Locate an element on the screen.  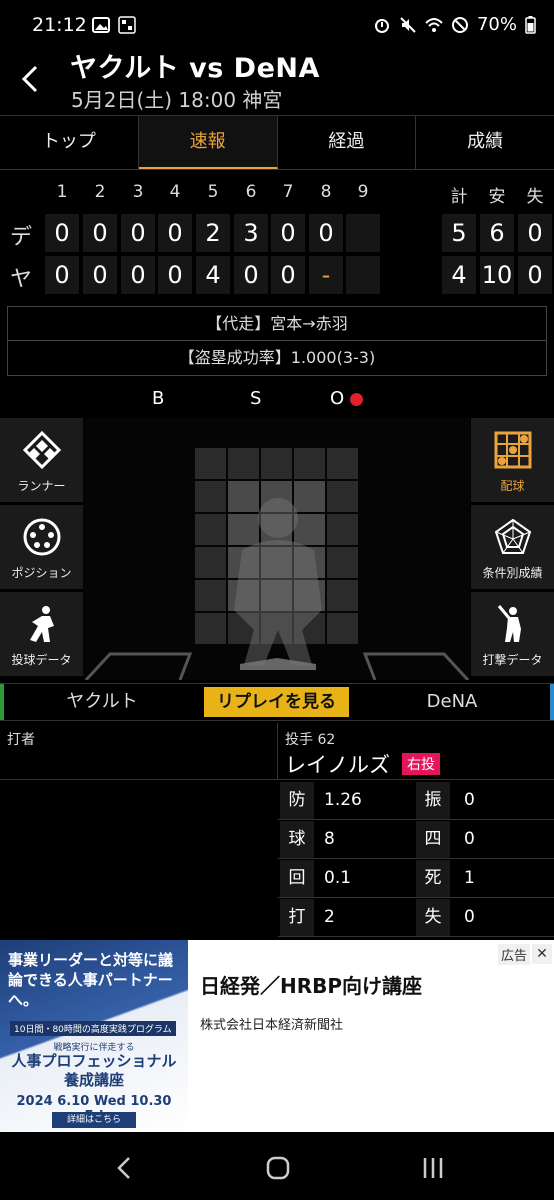
batter-panel: 打者 is located at coordinates (139, 751).